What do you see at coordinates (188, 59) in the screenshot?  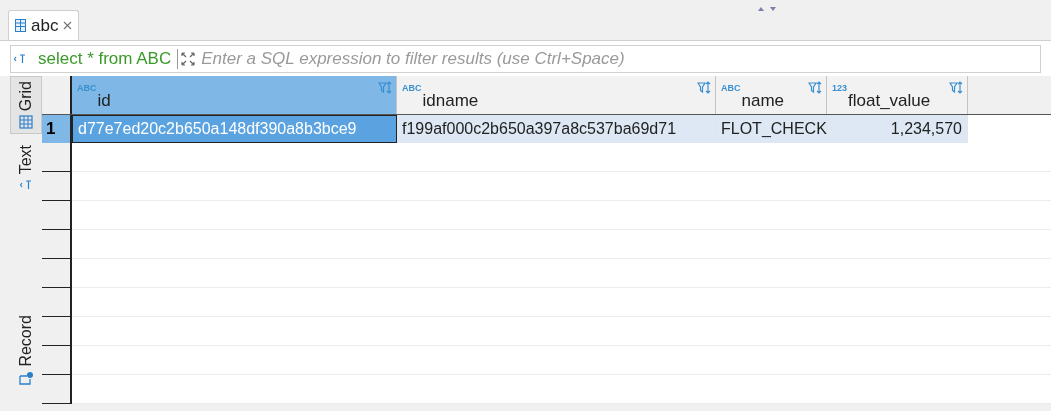 I see `expand-icon` at bounding box center [188, 59].